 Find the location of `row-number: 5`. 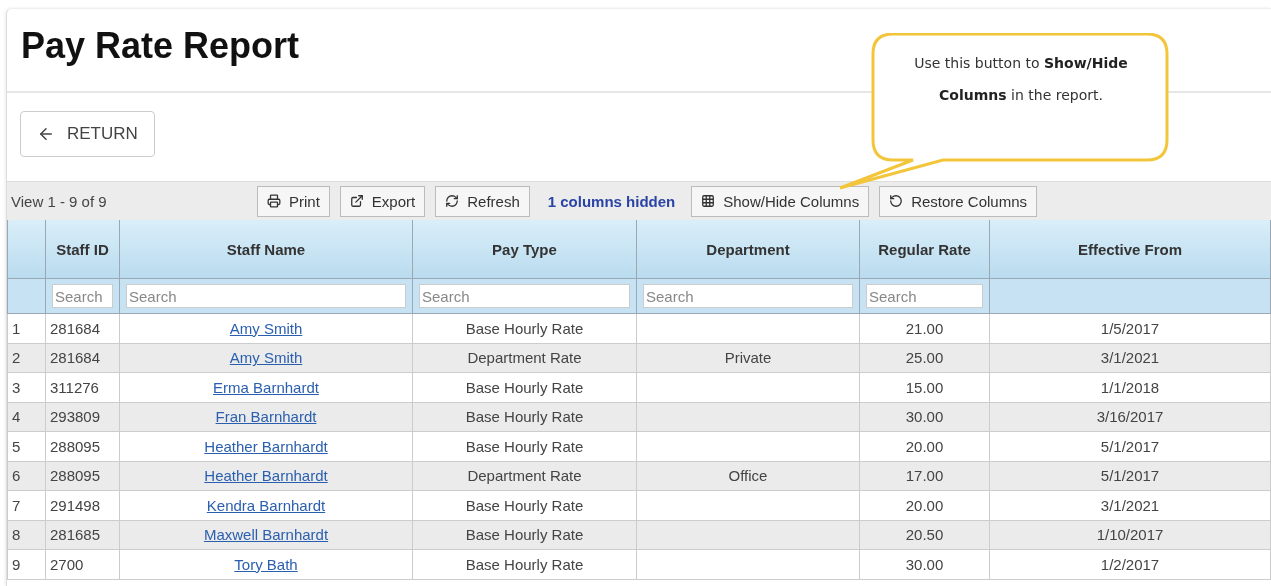

row-number: 5 is located at coordinates (26, 446).